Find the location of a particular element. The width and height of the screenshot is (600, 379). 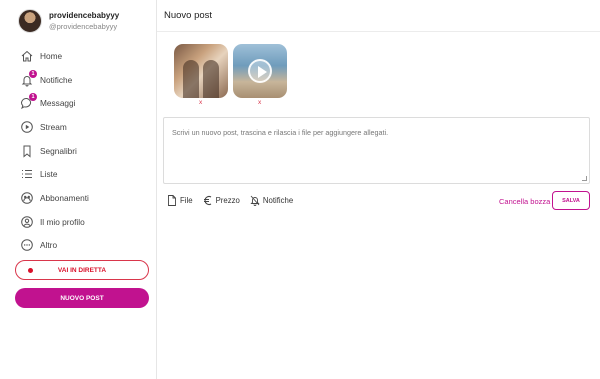

post-composer is located at coordinates (376, 150).